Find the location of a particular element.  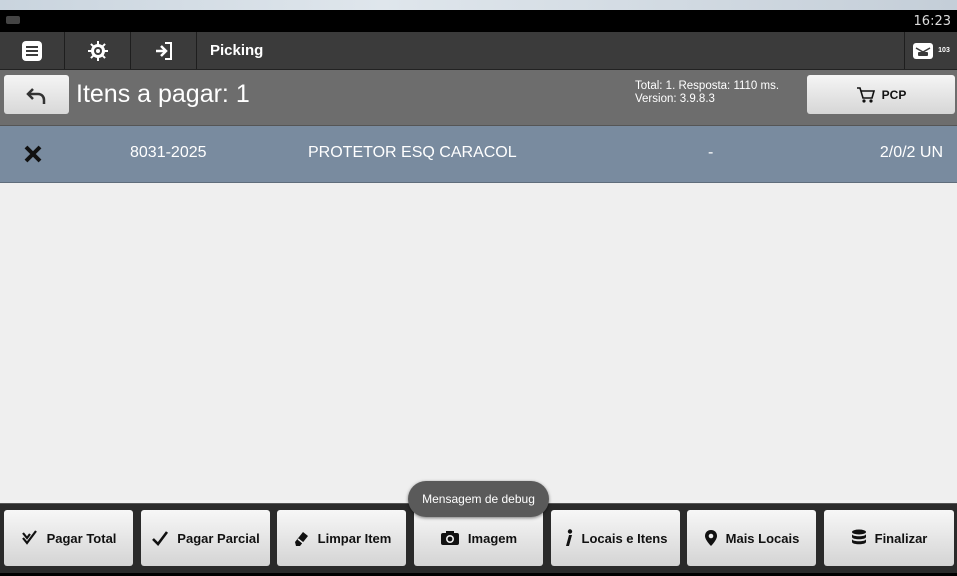

finalizar-label: Finalizar is located at coordinates (901, 538).